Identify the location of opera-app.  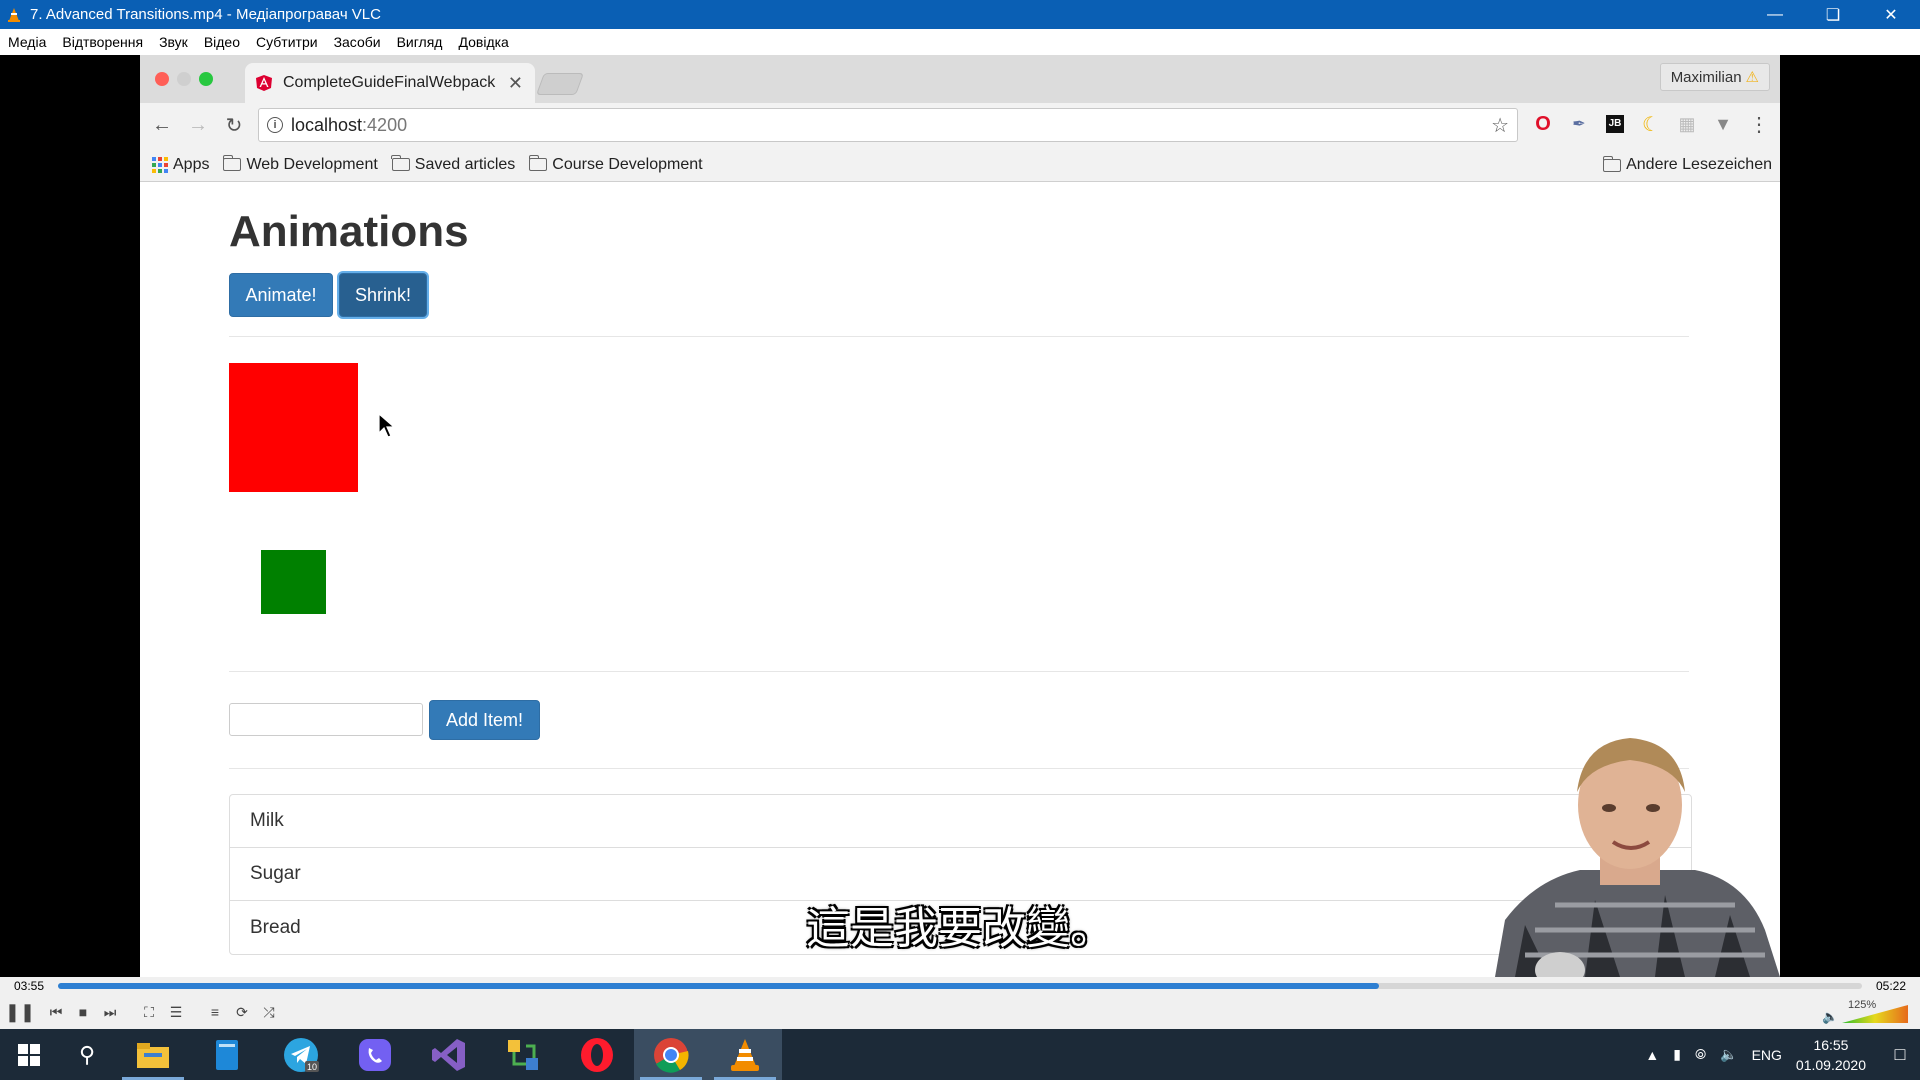
(597, 1054).